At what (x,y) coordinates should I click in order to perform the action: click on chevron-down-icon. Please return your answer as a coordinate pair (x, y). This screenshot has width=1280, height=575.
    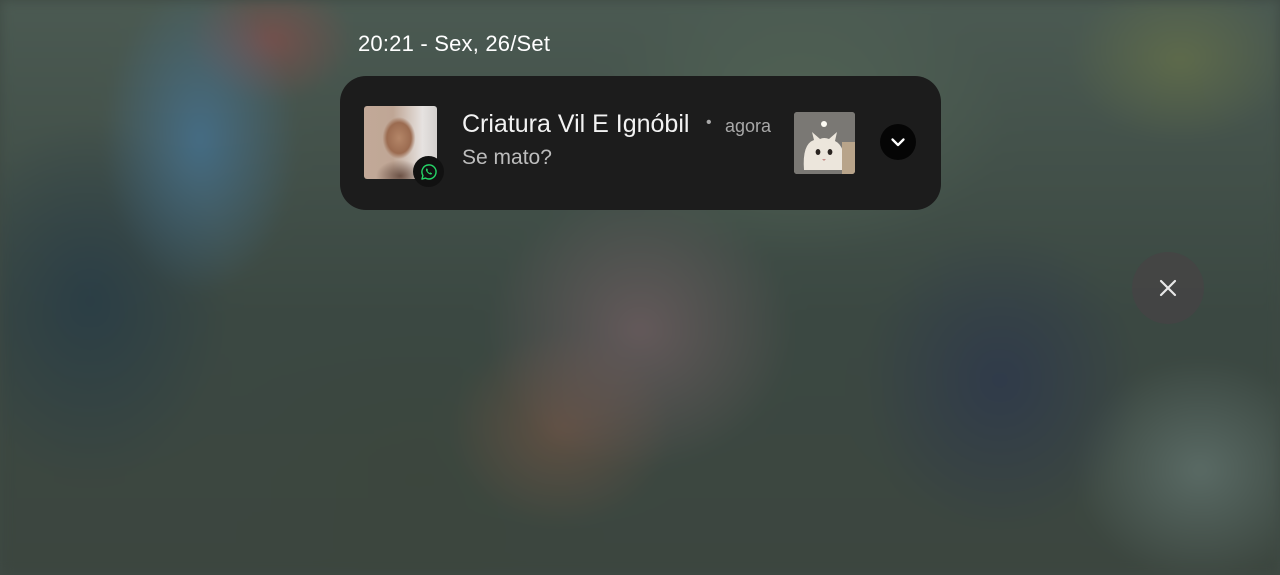
    Looking at the image, I should click on (898, 142).